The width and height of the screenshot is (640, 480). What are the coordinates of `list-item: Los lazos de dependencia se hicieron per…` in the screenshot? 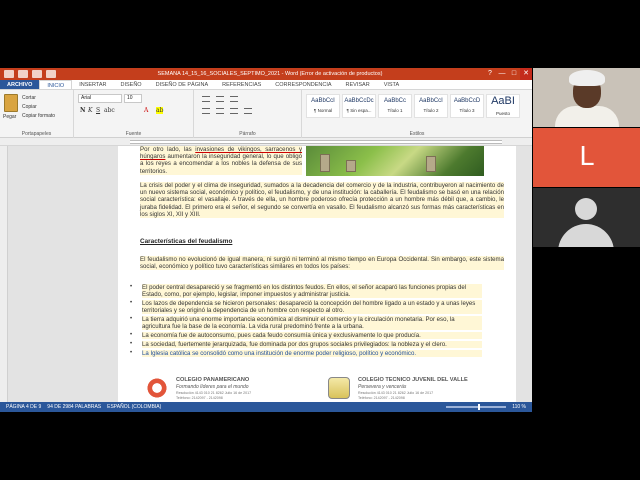 It's located at (312, 307).